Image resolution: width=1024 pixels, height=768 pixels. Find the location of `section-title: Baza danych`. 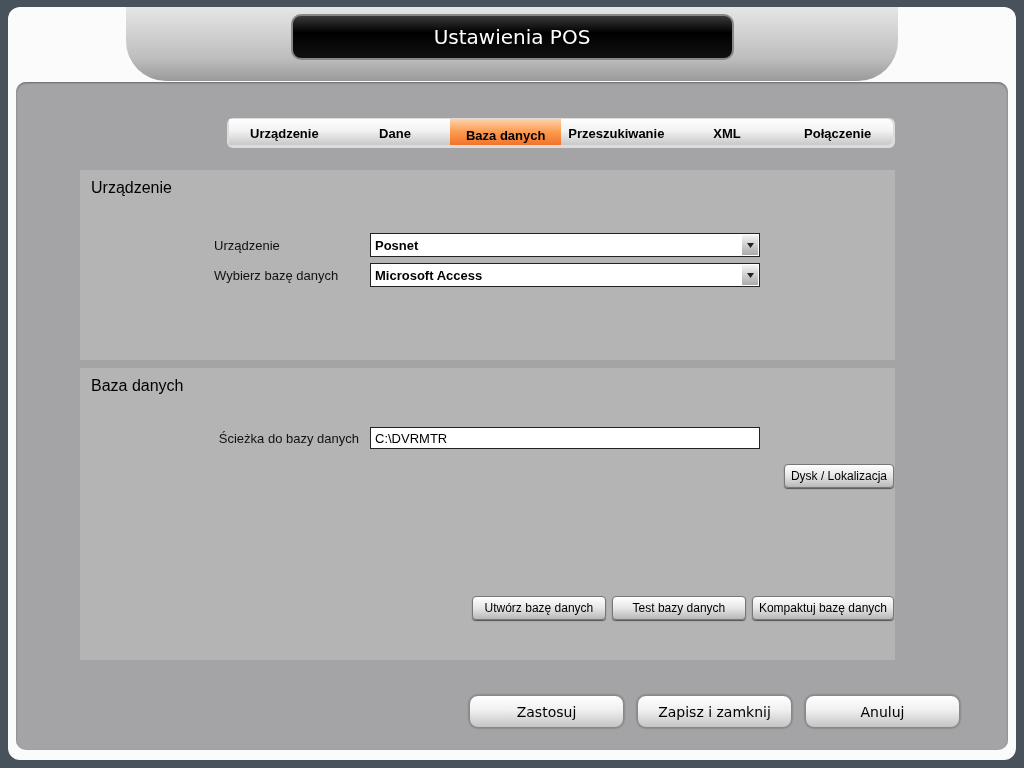

section-title: Baza danych is located at coordinates (137, 386).